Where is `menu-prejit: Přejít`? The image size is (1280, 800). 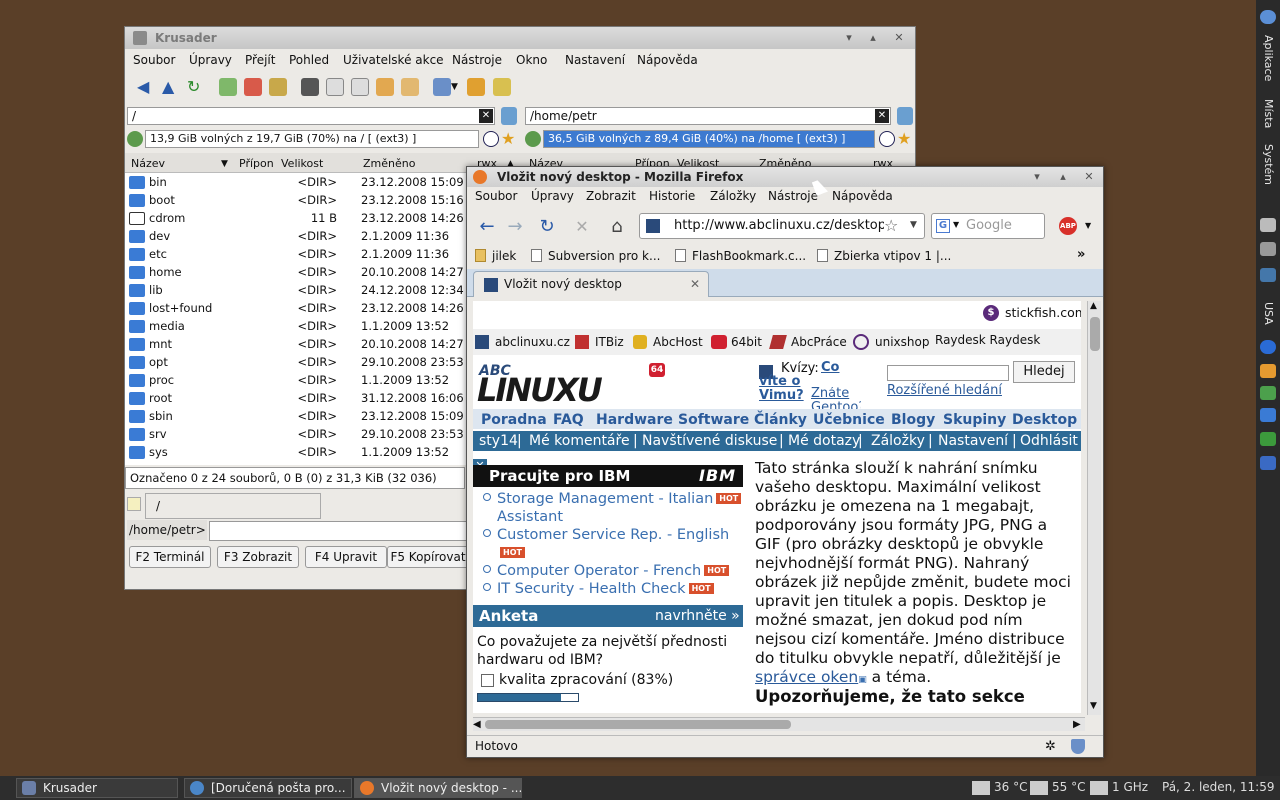
menu-prejit: Přejít is located at coordinates (260, 60).